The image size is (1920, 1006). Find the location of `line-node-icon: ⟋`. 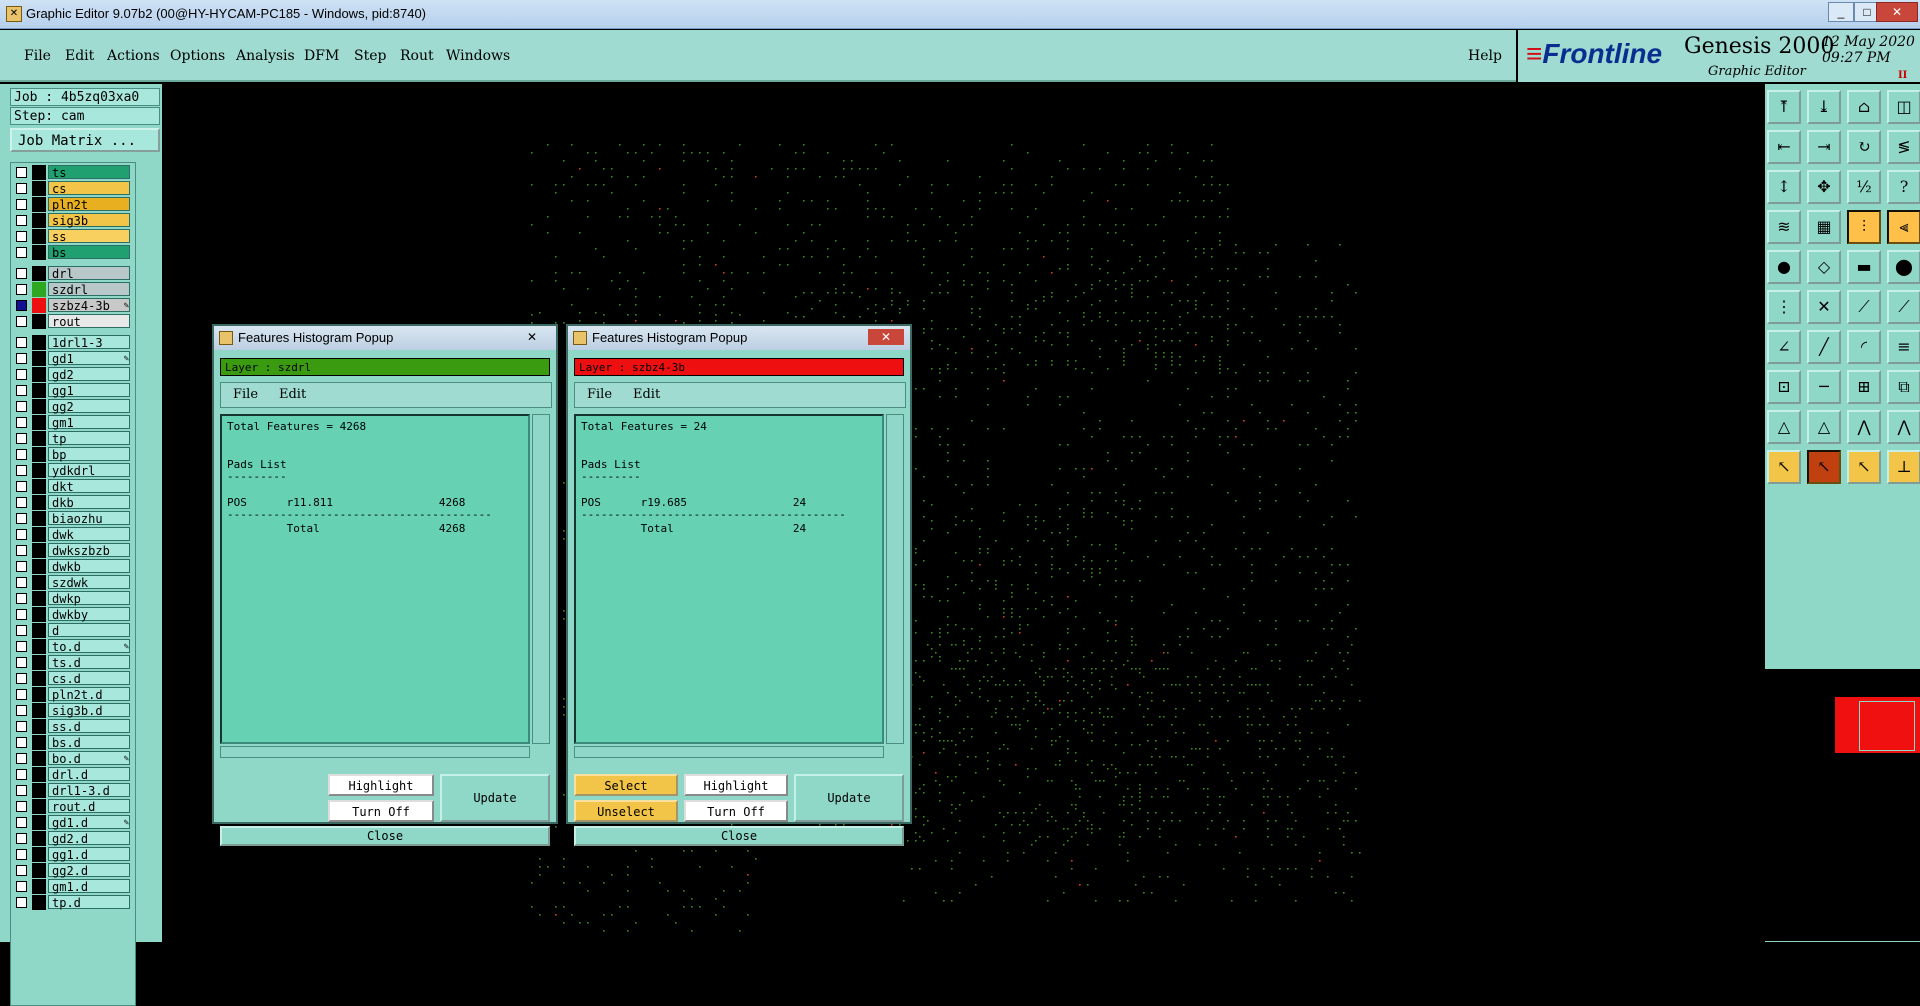

line-node-icon: ⟋ is located at coordinates (1864, 307).